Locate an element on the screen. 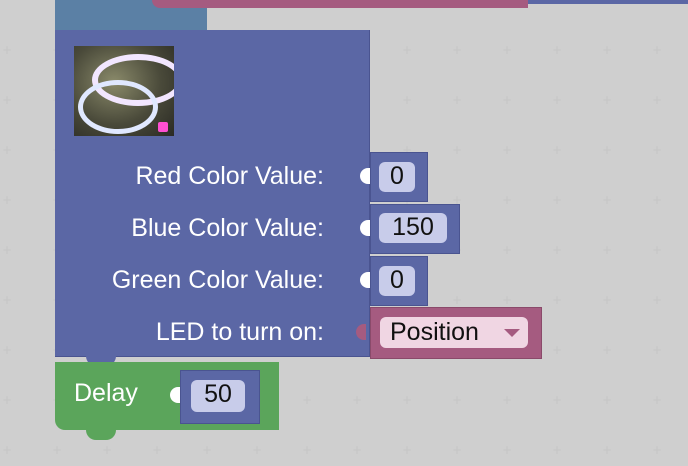 The height and width of the screenshot is (466, 688). led-strip-image is located at coordinates (124, 91).